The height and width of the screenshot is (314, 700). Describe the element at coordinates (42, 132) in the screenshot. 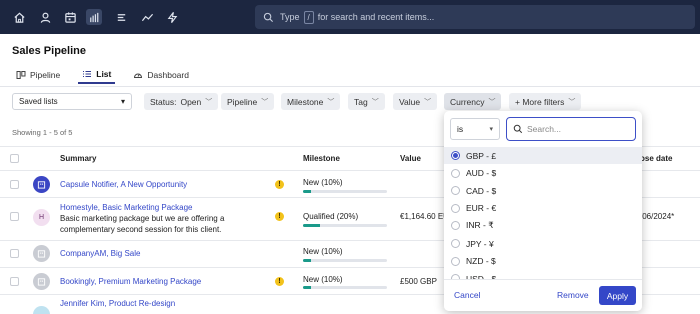

I see `results-count: Showing 1 - 5 of 5` at that location.